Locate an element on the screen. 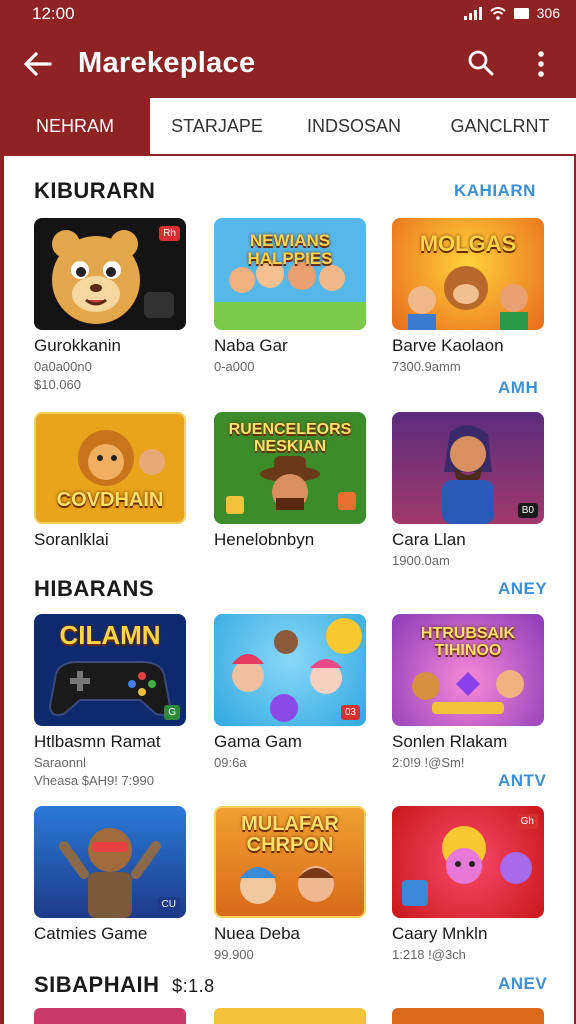 This screenshot has width=576, height=1024. app-card: MULAFAR CHRPON Nuea Deba 99.900 is located at coordinates (290, 884).